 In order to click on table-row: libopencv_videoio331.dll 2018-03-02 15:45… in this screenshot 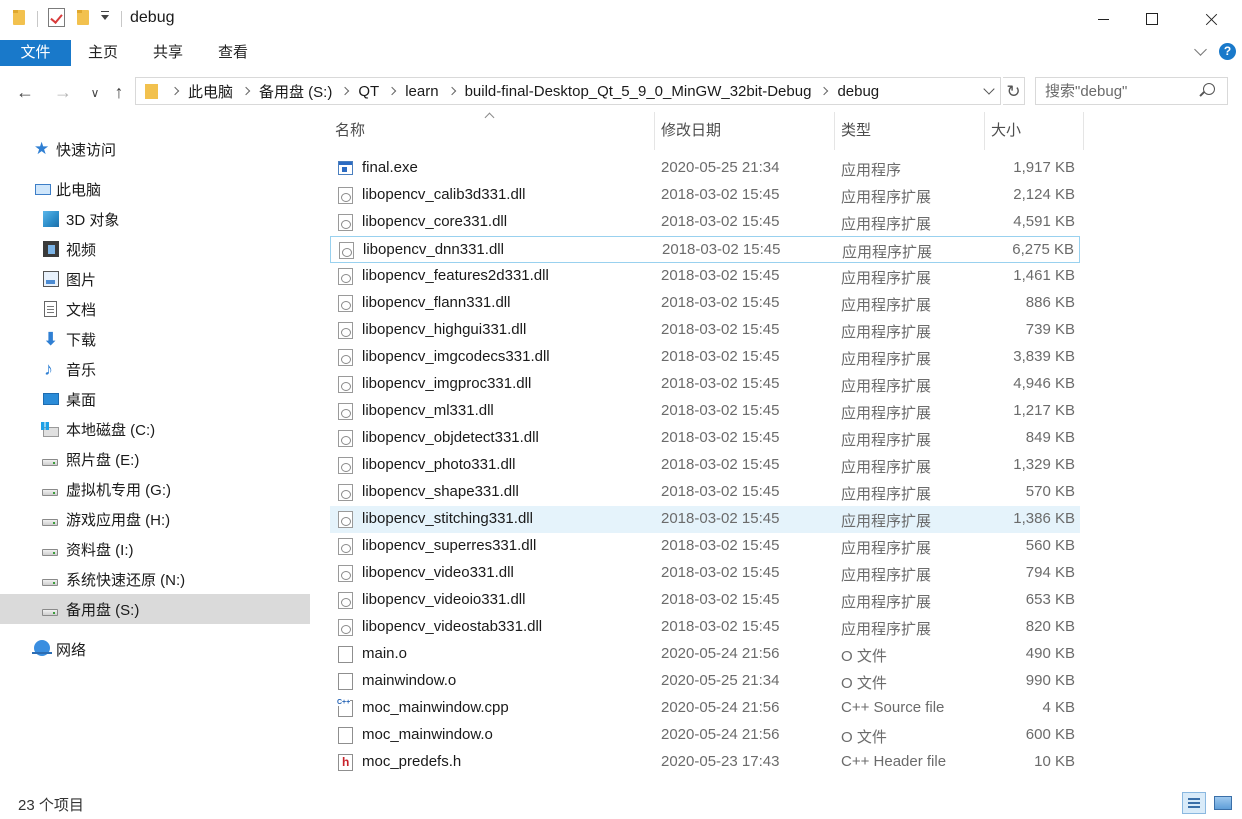, I will do `click(705, 600)`.